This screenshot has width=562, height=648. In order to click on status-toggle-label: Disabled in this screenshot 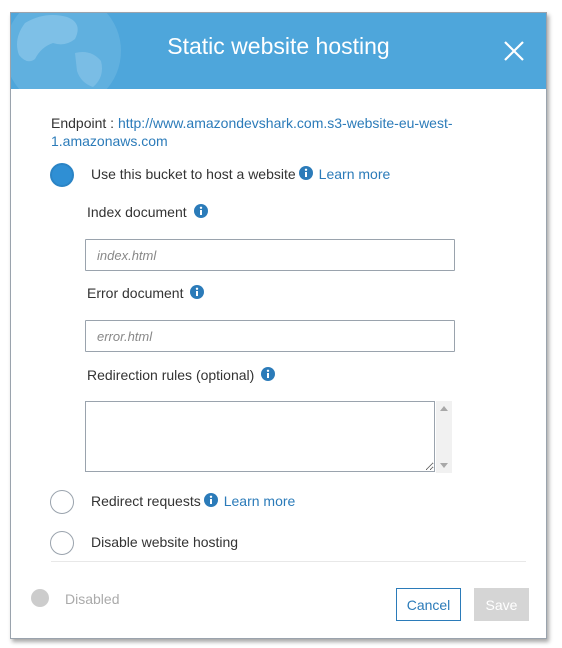, I will do `click(92, 599)`.